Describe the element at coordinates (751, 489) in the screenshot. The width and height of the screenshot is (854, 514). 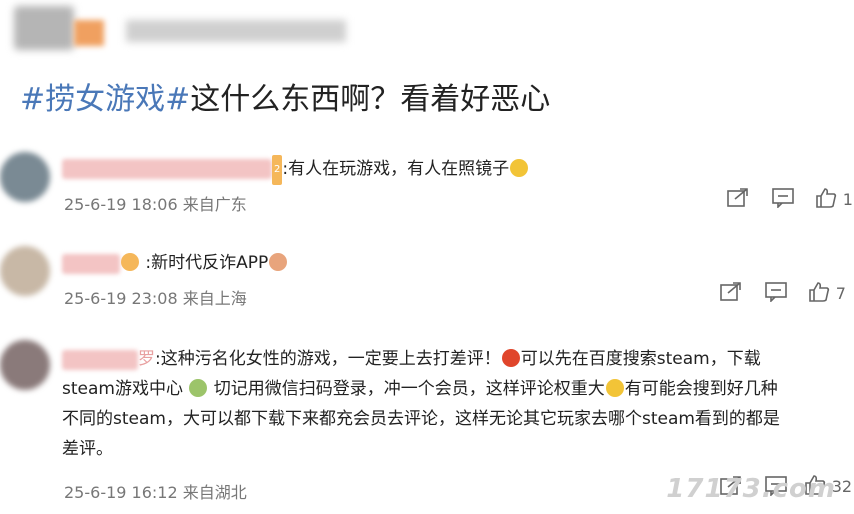
I see `watermark: 17173.com` at that location.